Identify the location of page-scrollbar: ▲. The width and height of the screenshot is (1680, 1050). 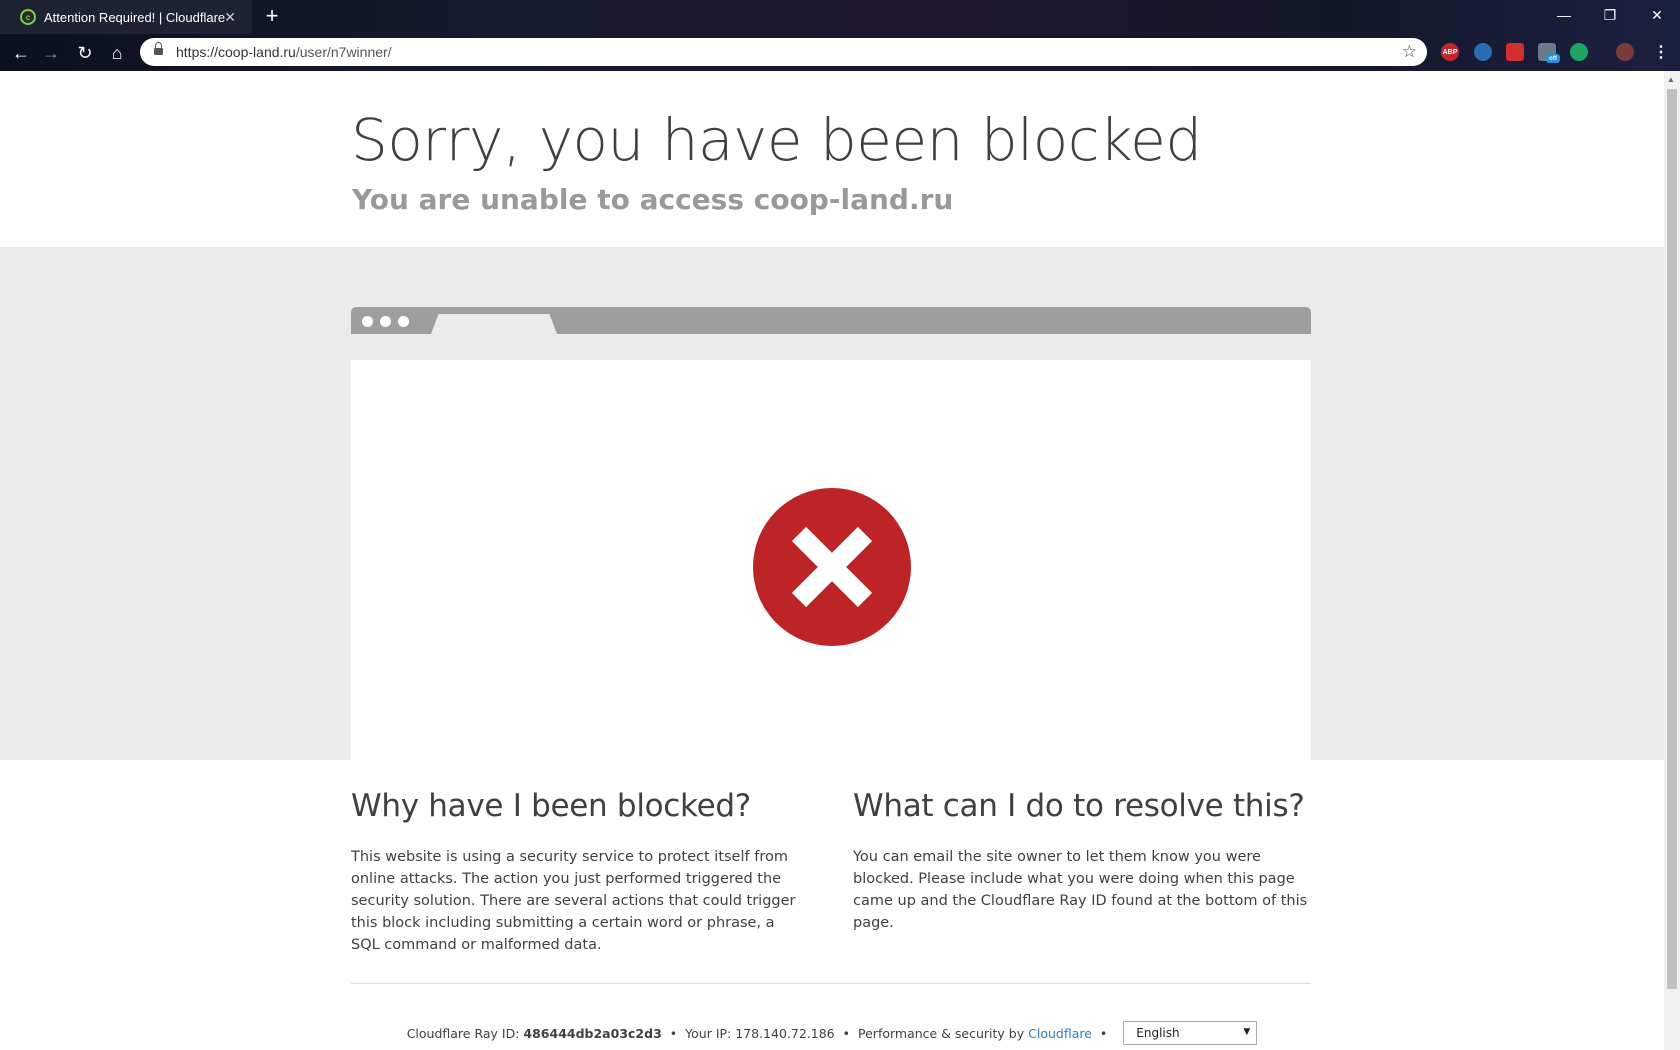
(1672, 560).